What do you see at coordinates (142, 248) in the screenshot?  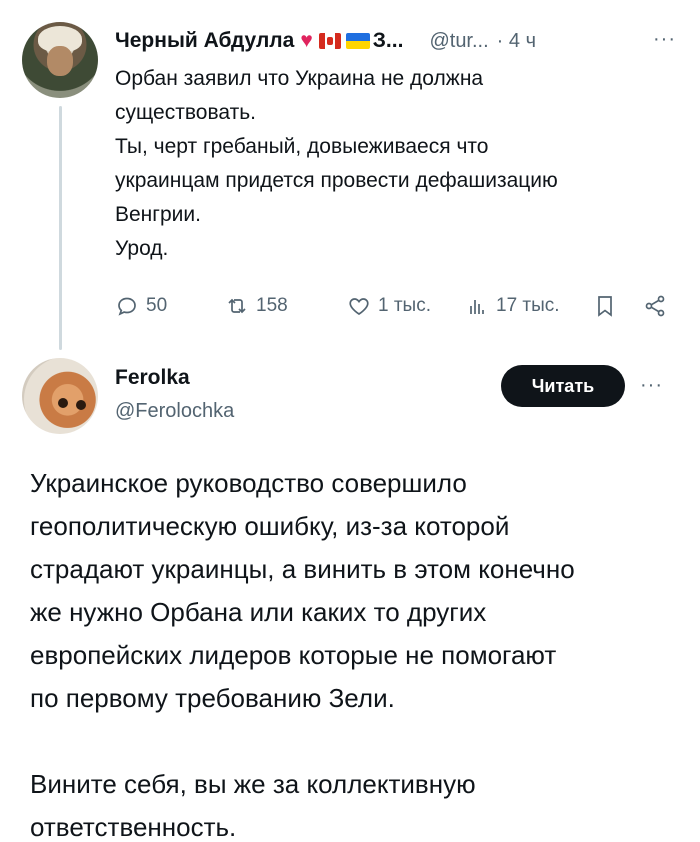 I see `tweet-text-line: Урод.` at bounding box center [142, 248].